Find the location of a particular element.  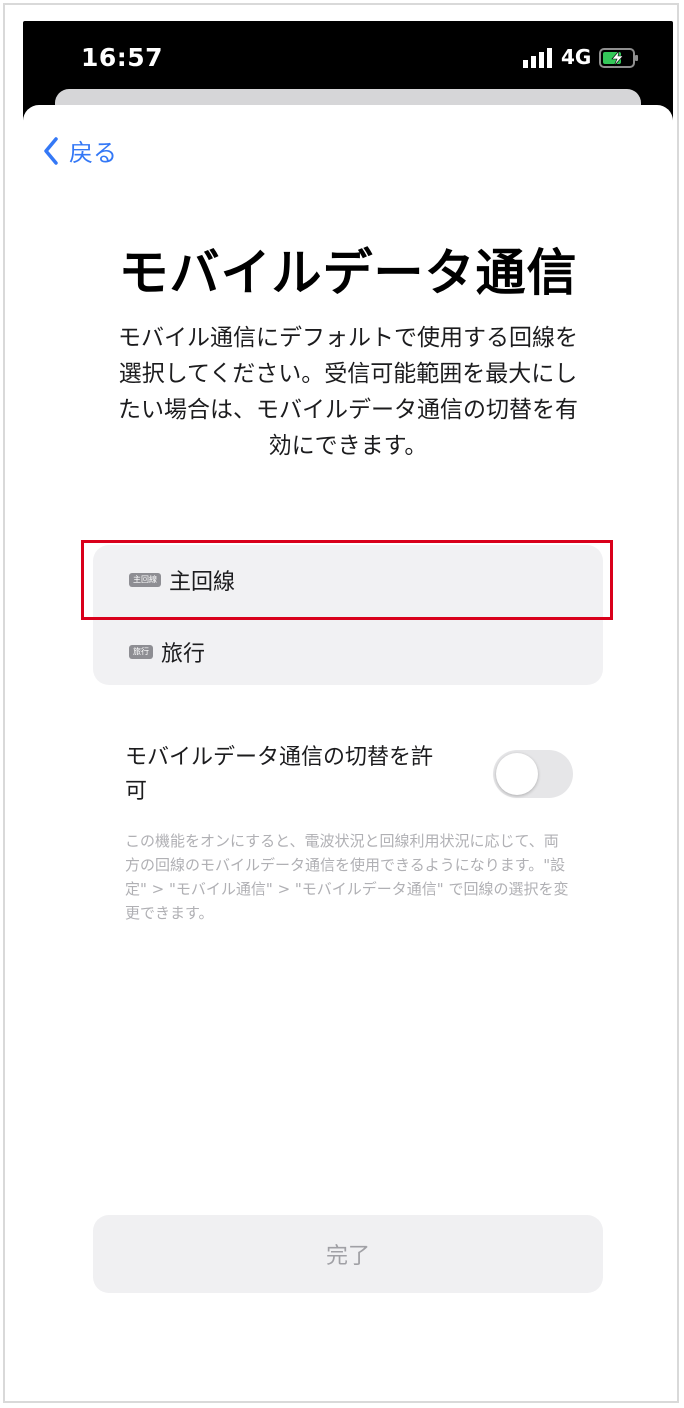

line-selection-list: 主回線 主回線 旅行 旅行 is located at coordinates (348, 615).